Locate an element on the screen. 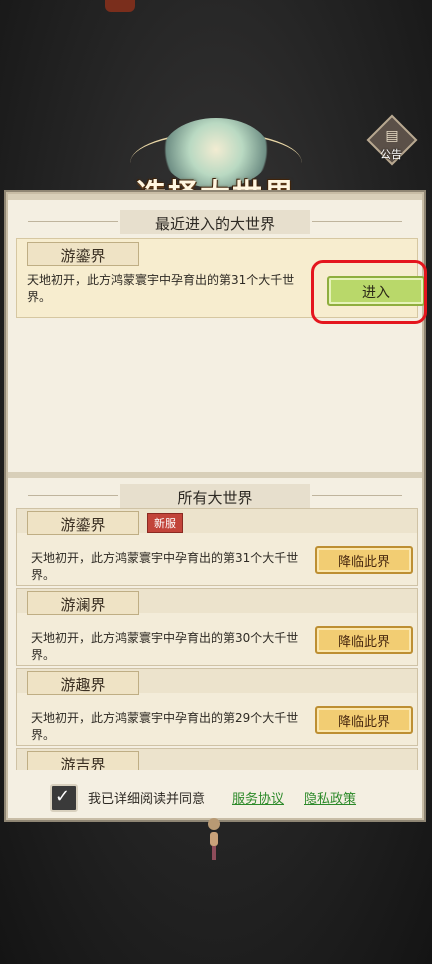 The image size is (432, 964). all-section-header: 所有大世界 is located at coordinates (215, 496).